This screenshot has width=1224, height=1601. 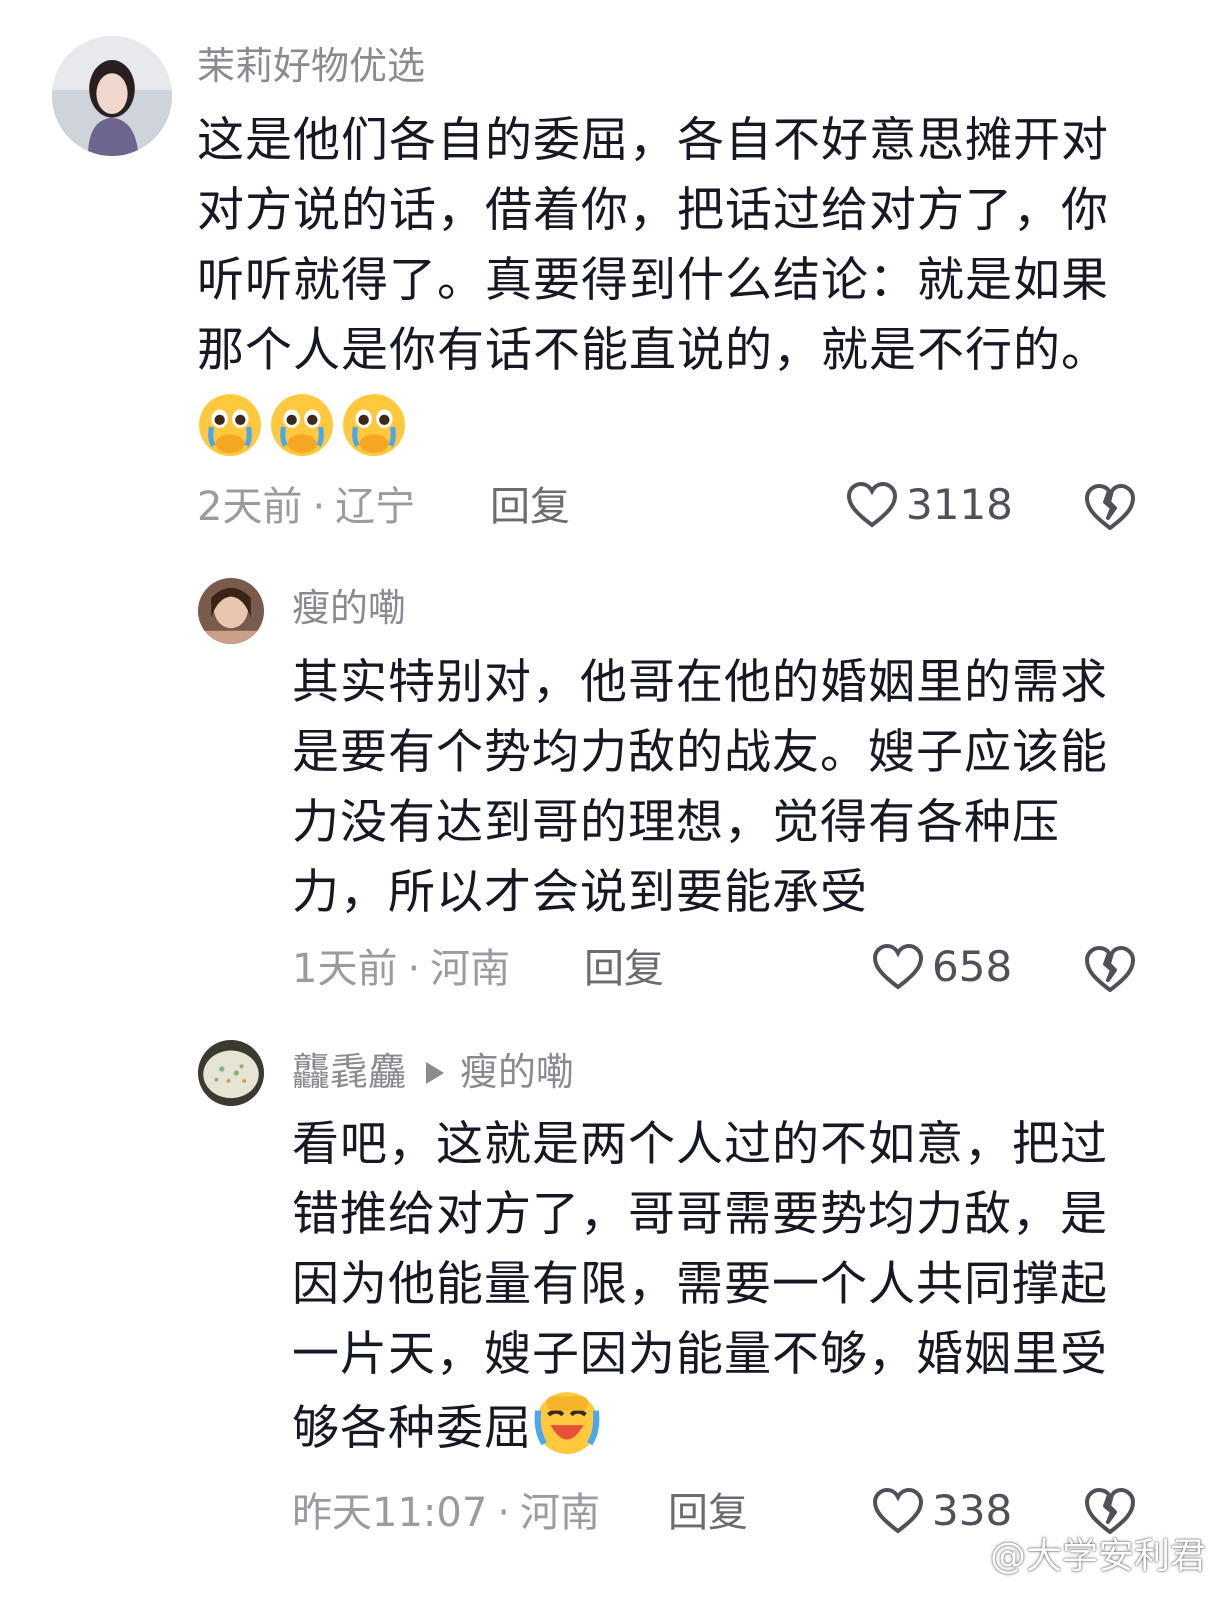 I want to click on like-count: 658, so click(x=972, y=966).